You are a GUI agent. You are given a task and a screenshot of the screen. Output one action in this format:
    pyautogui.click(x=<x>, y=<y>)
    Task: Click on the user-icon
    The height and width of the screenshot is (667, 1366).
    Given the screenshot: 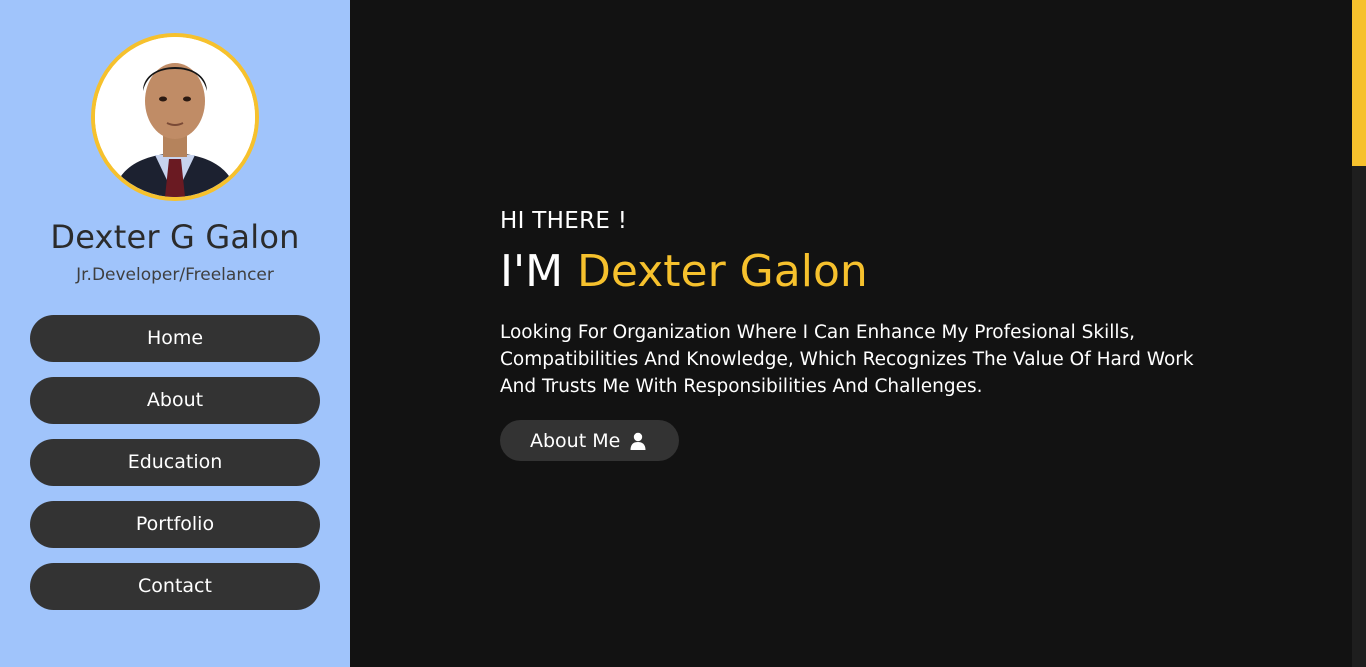 What is the action you would take?
    pyautogui.click(x=638, y=441)
    